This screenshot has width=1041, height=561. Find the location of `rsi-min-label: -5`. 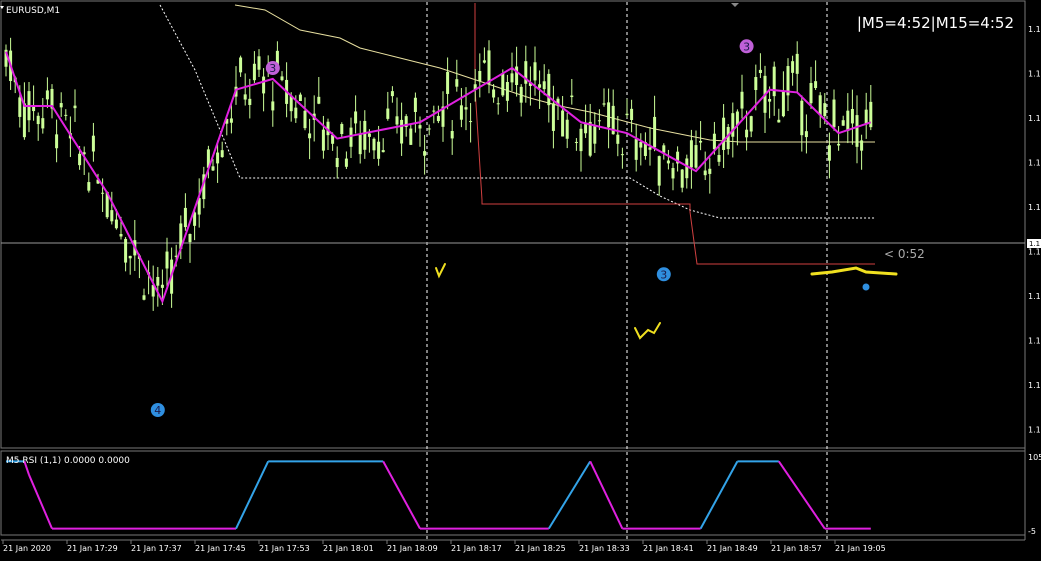

rsi-min-label: -5 is located at coordinates (1032, 531).